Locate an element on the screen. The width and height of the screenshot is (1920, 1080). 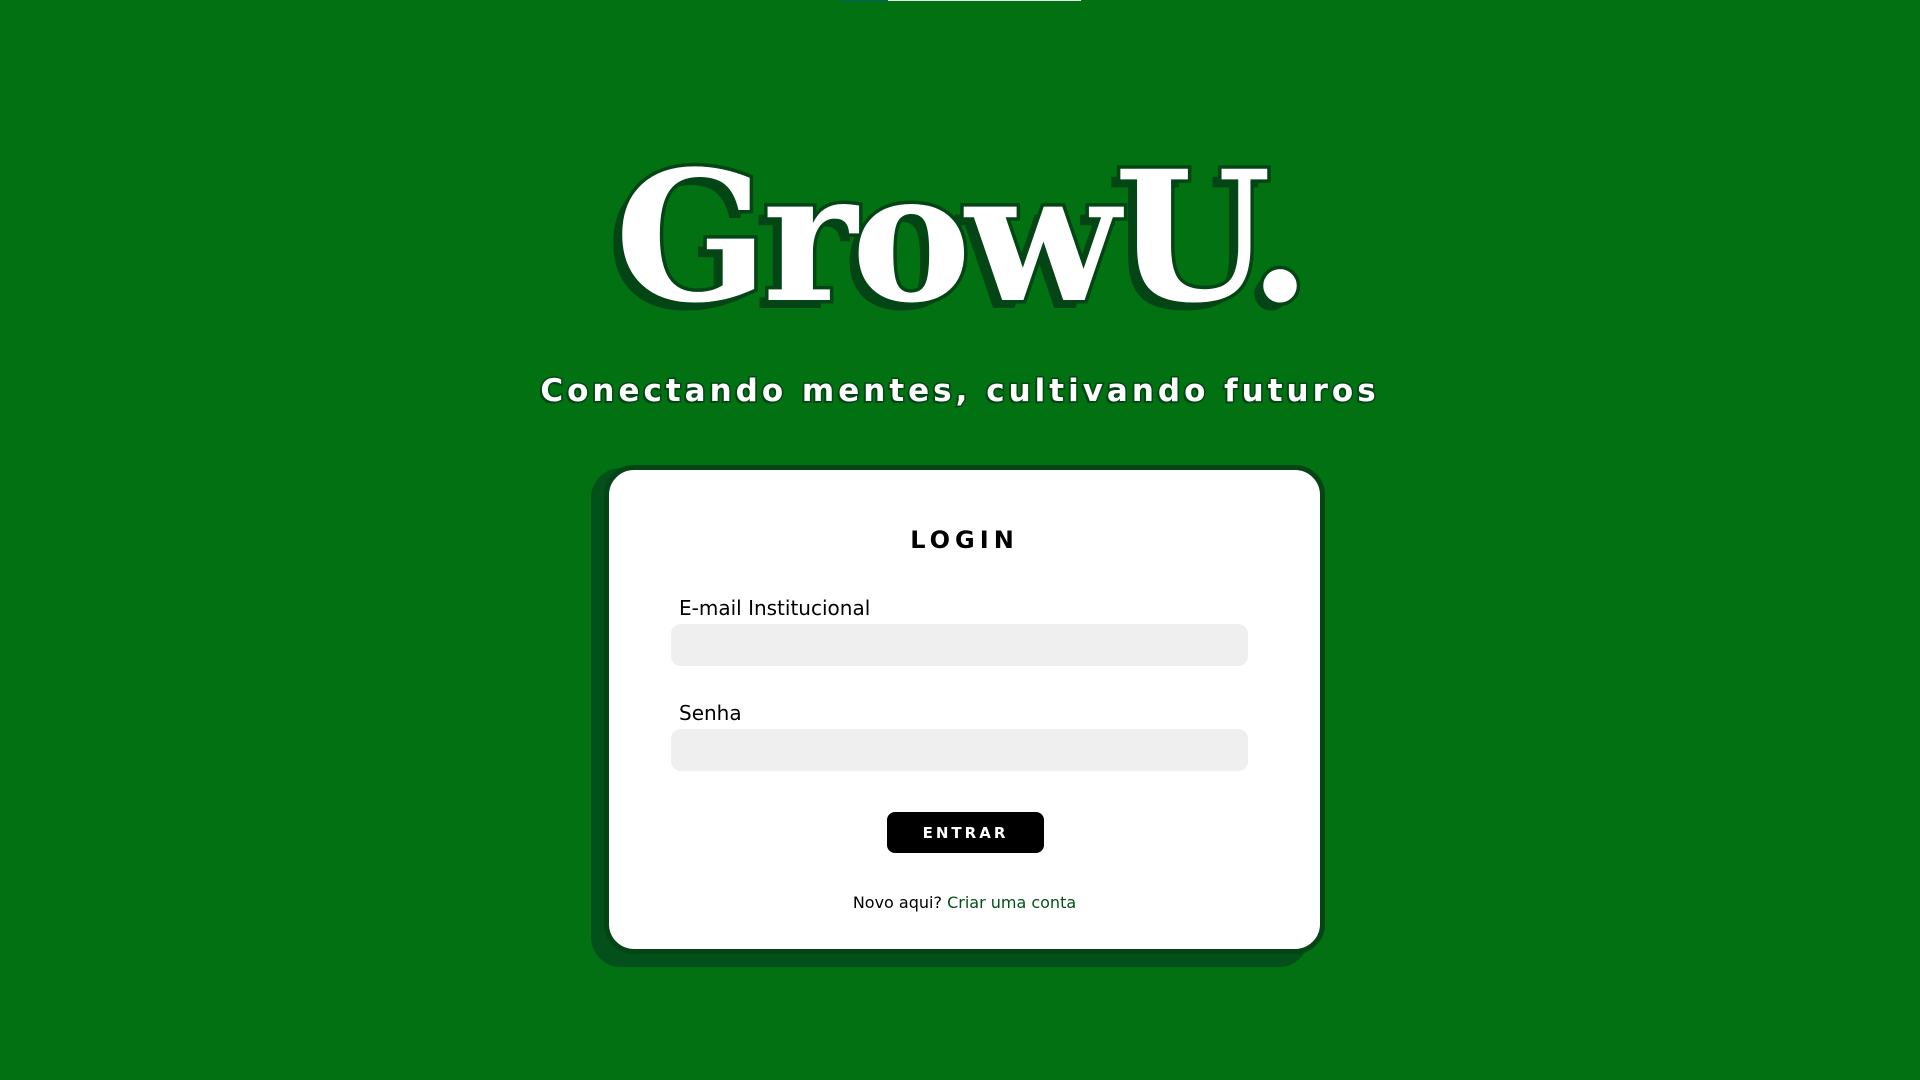
signup-prompt: Novo aqui? is located at coordinates (897, 902).